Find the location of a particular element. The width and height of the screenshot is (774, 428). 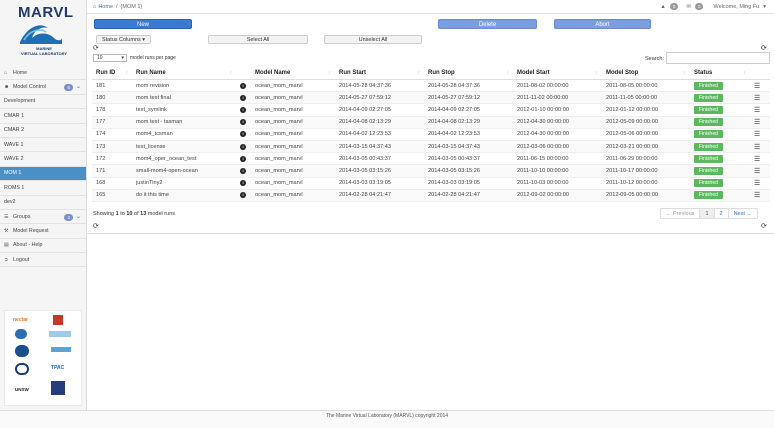

run-stop-cell: 2014-04-09 02:27:05 is located at coordinates (468, 110).